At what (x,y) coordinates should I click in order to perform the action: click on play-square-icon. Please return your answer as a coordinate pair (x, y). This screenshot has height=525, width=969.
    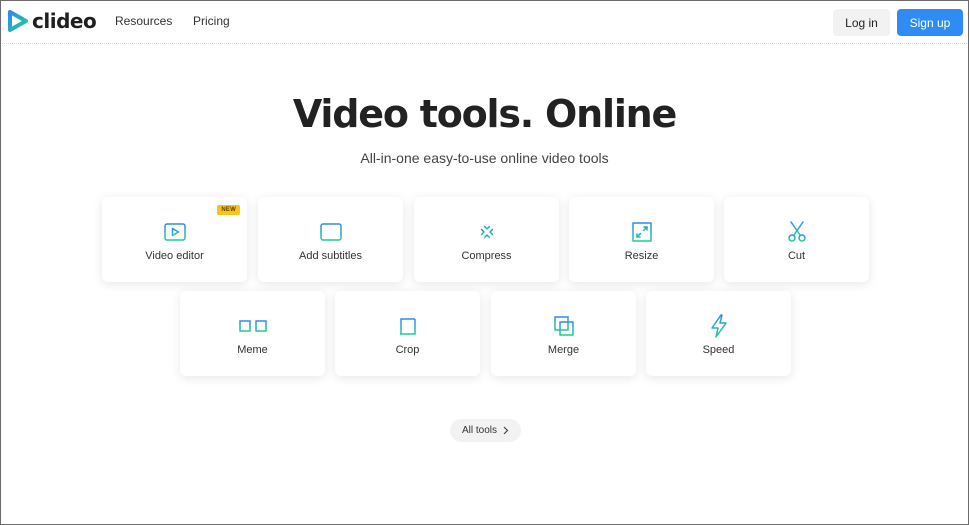
    Looking at the image, I should click on (174, 232).